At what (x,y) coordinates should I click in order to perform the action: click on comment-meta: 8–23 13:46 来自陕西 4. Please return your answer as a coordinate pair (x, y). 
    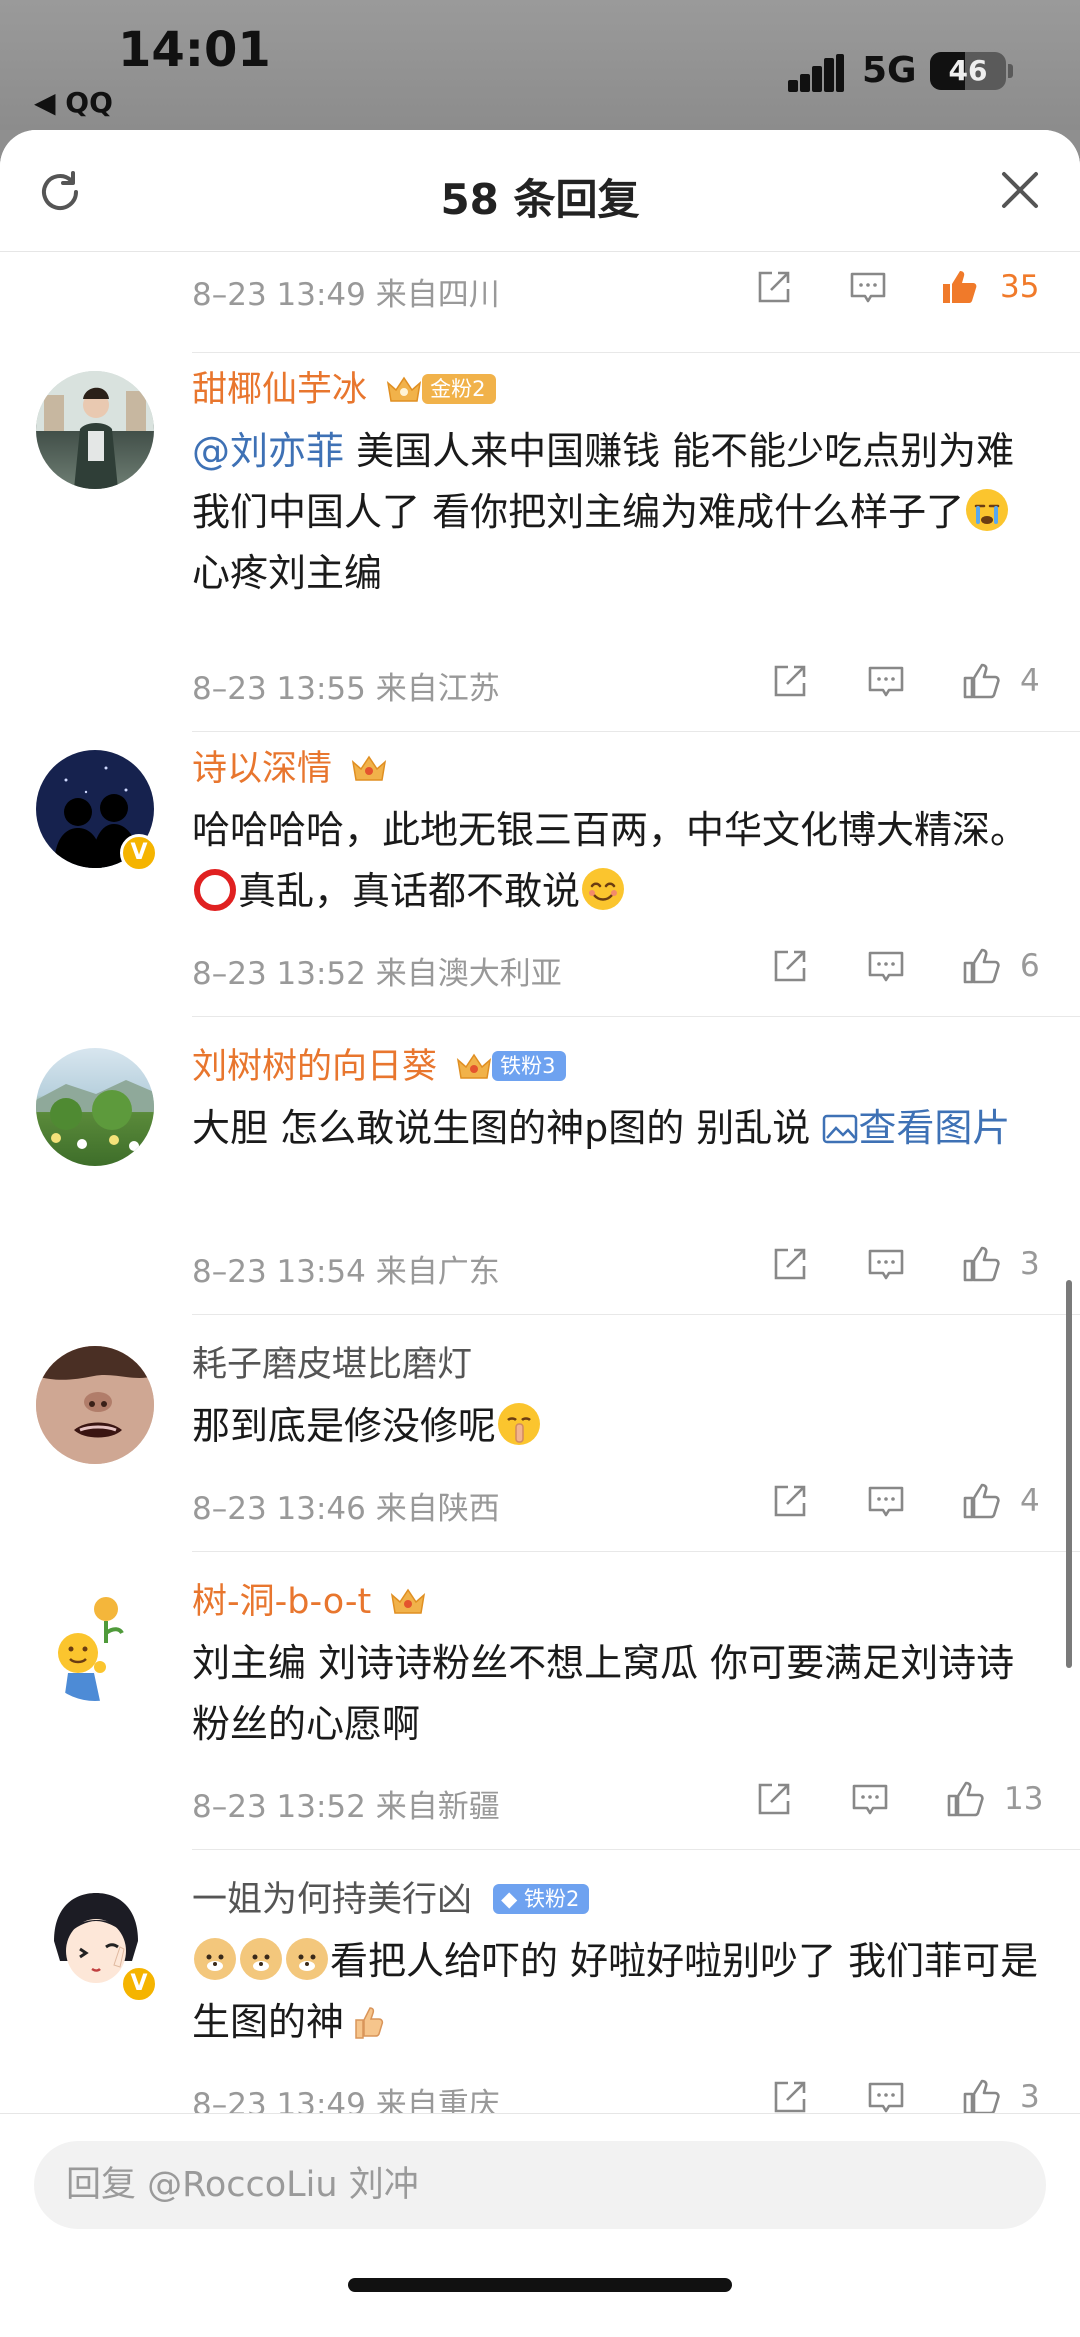
    Looking at the image, I should click on (616, 1505).